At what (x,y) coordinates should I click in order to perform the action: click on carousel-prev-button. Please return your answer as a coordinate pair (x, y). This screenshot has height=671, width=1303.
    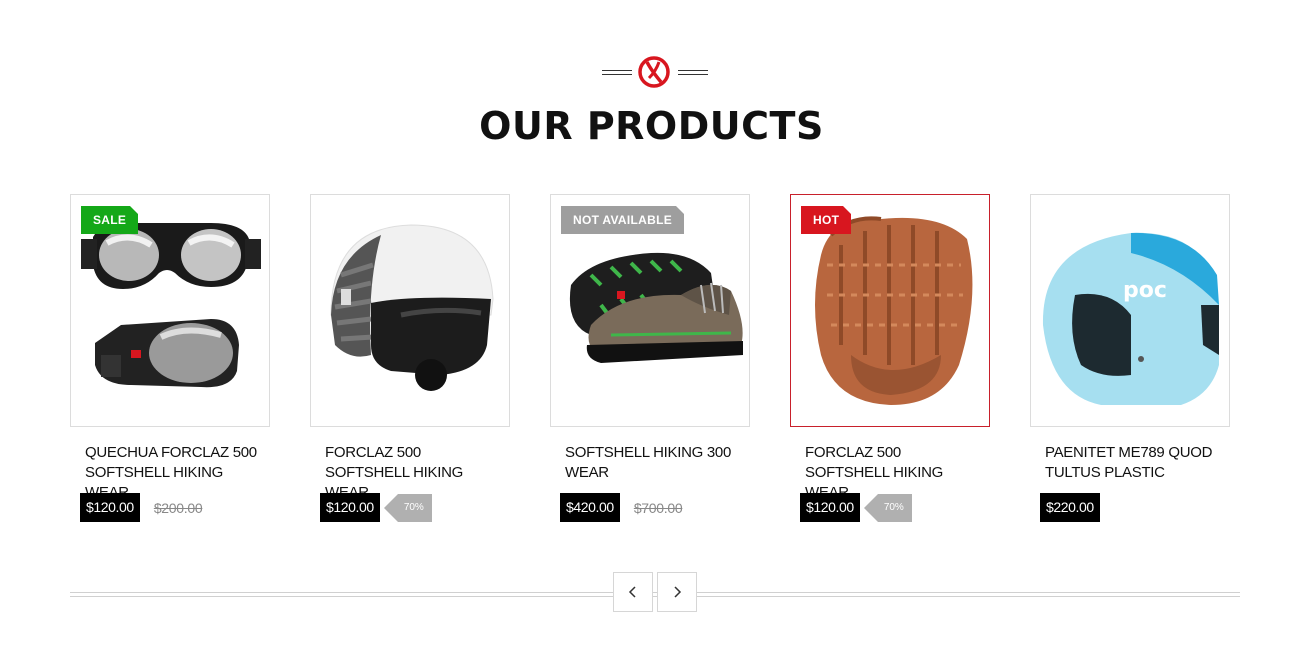
    Looking at the image, I should click on (633, 592).